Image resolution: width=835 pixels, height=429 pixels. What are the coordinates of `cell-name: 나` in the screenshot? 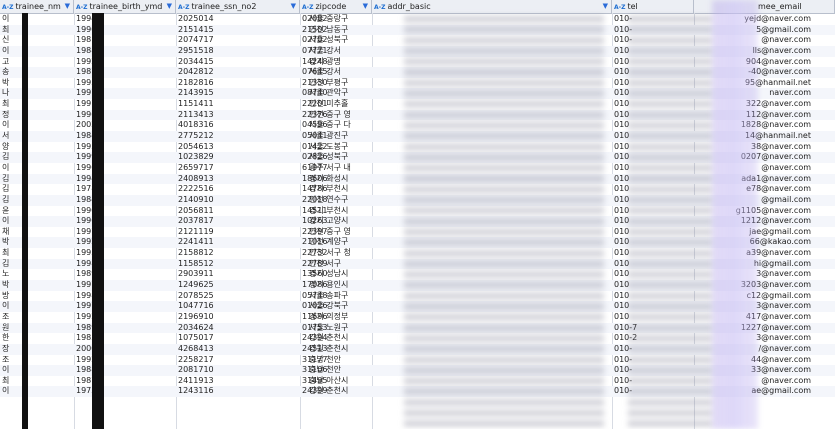 It's located at (11, 93).